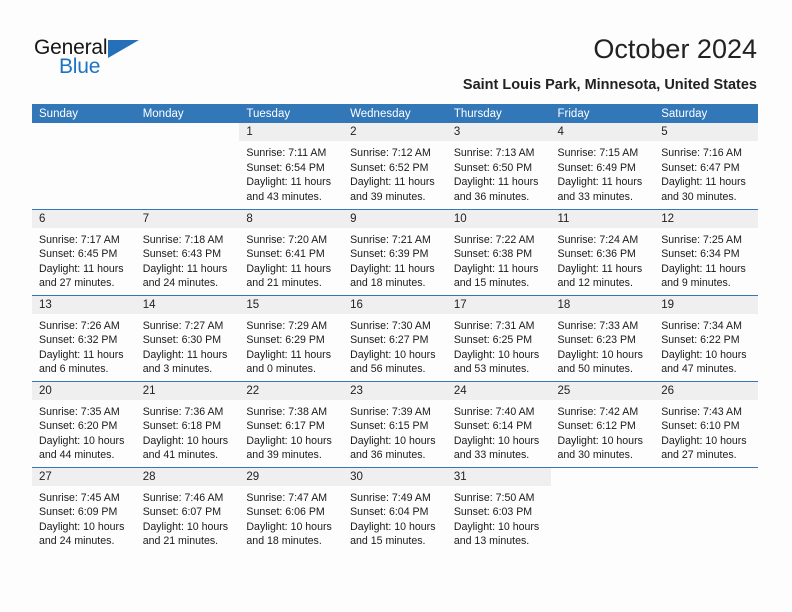 This screenshot has width=792, height=612. Describe the element at coordinates (79, 325) in the screenshot. I see `sunrise-text: Sunrise: 7:26 AM` at that location.